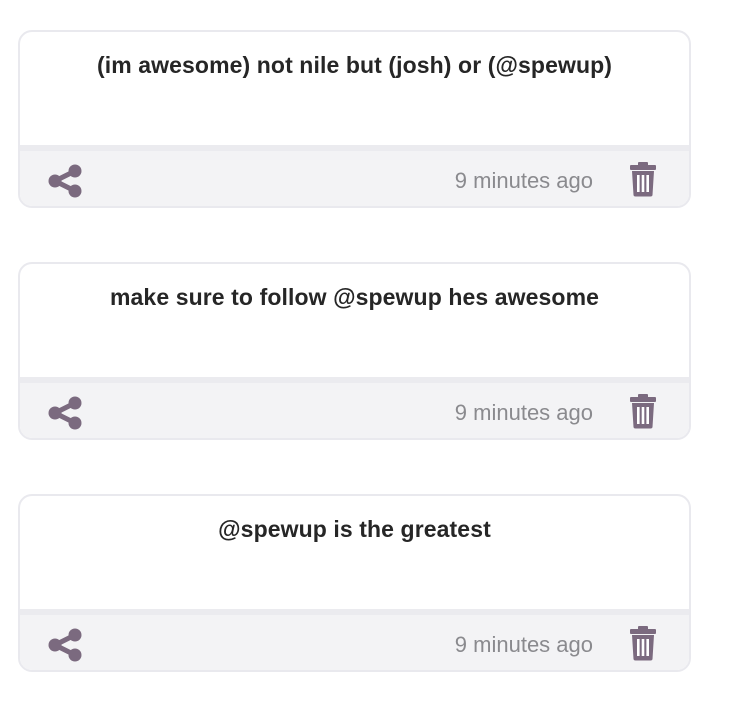  What do you see at coordinates (354, 552) in the screenshot?
I see `post-body: @spewup is the greatest` at bounding box center [354, 552].